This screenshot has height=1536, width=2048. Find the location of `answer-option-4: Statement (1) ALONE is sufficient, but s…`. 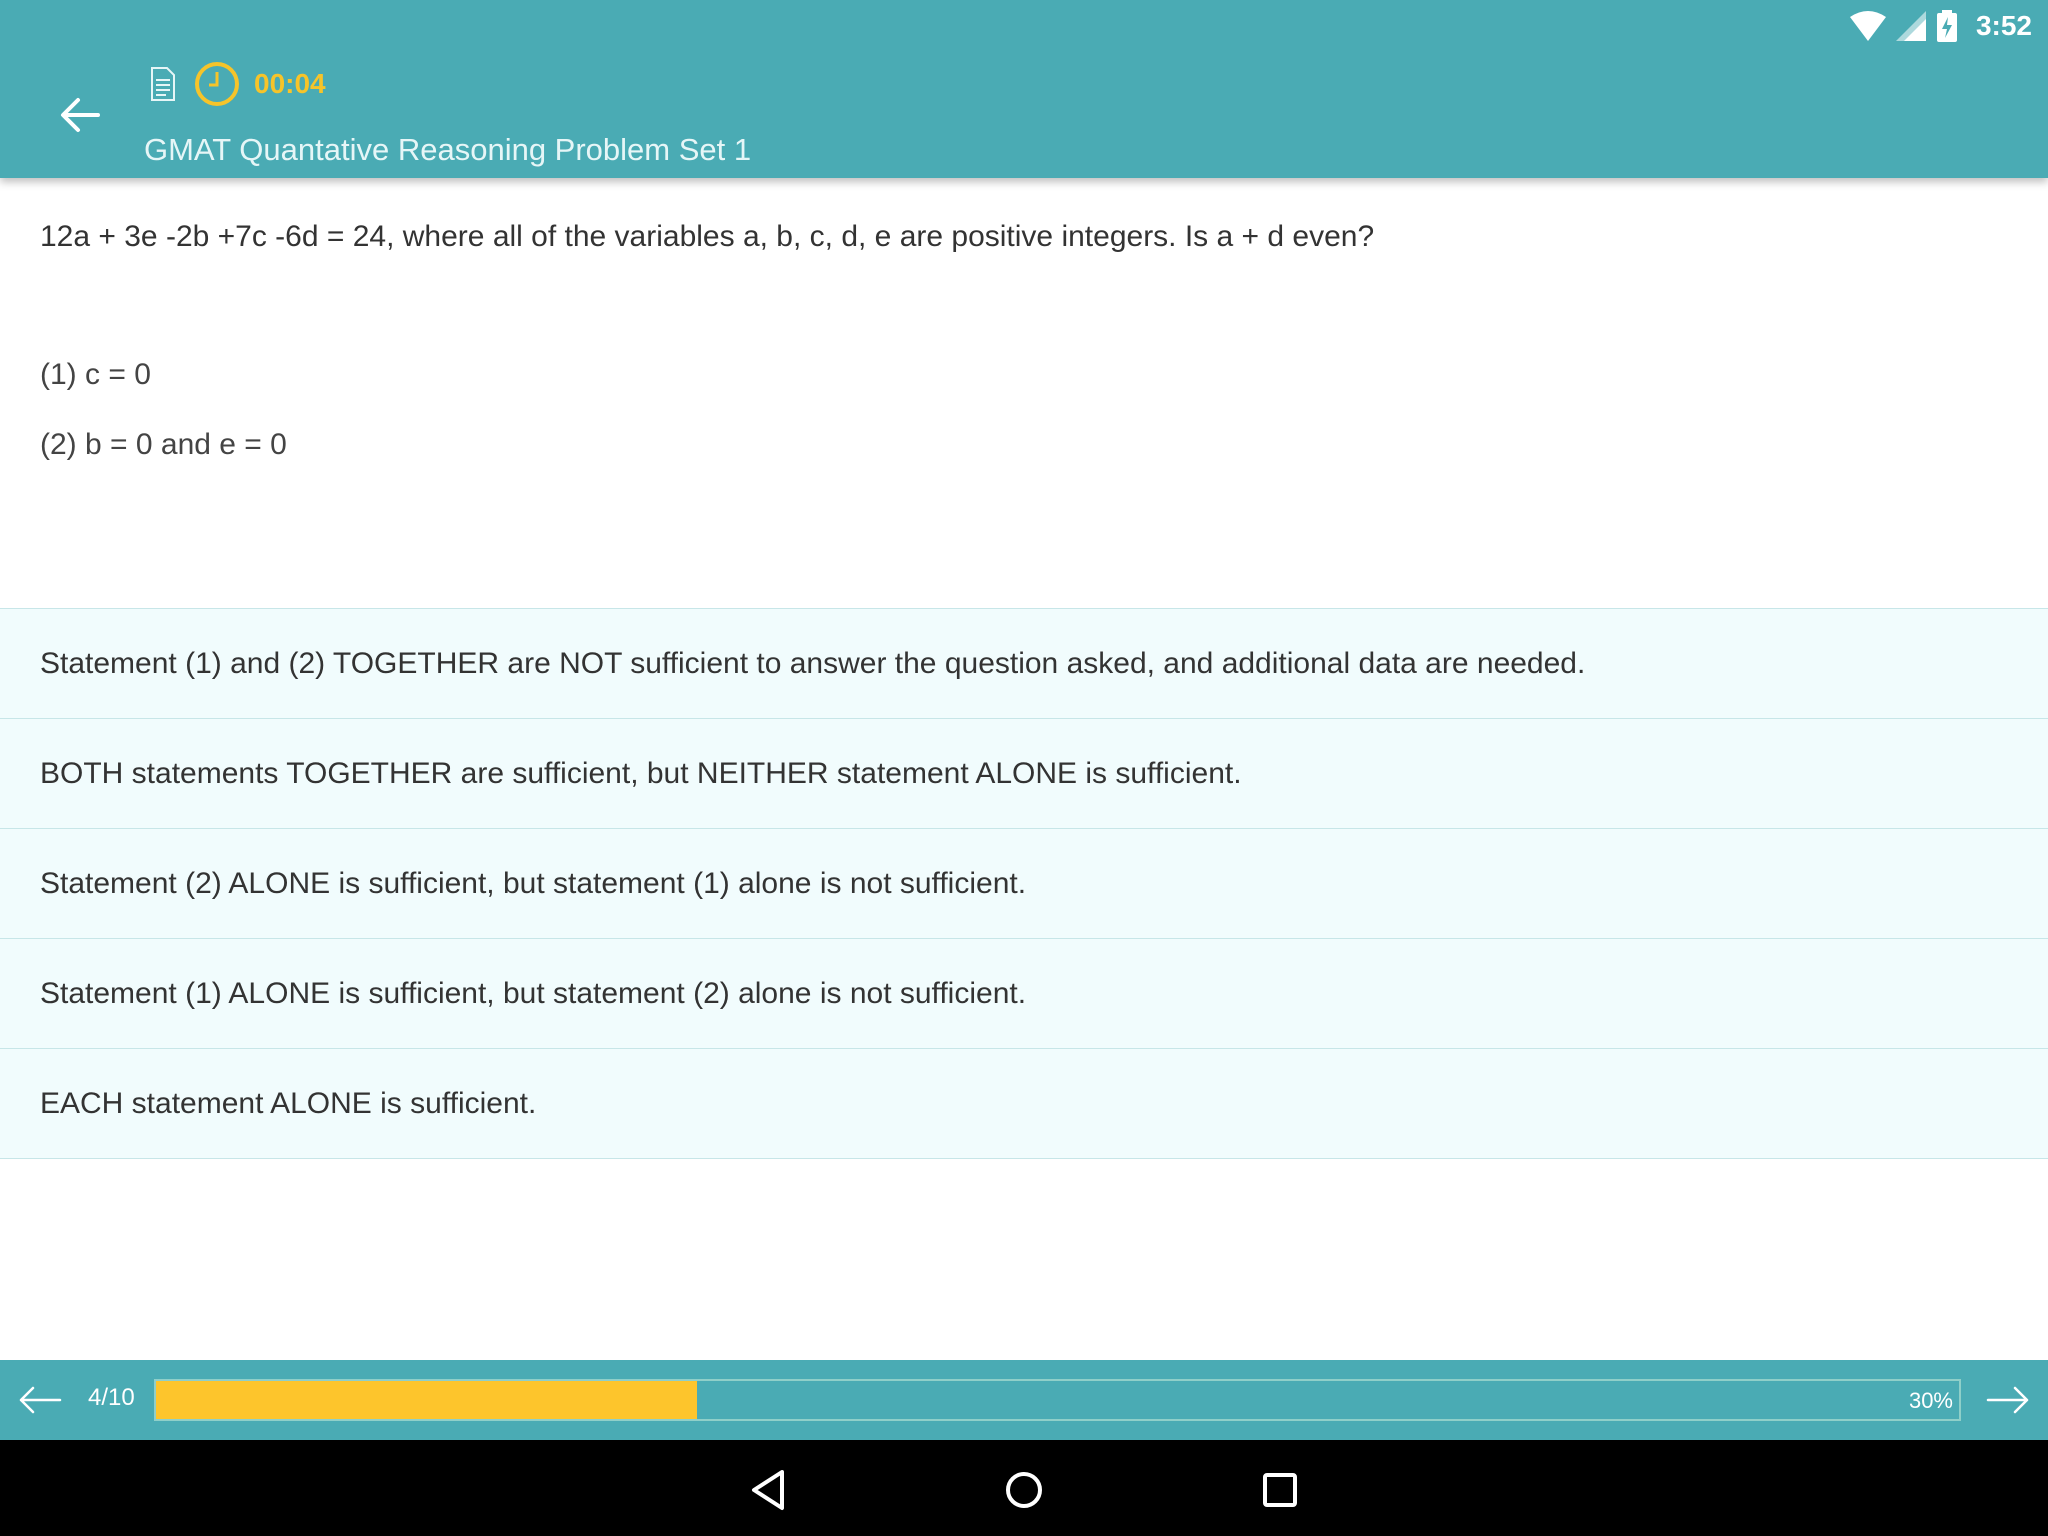

answer-option-4: Statement (1) ALONE is sufficient, but s… is located at coordinates (1024, 994).